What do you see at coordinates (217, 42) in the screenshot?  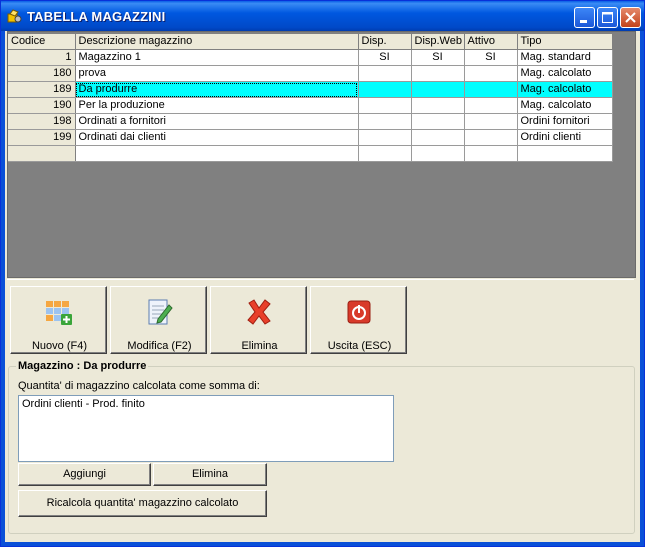 I see `column-header-descrizione: Descrizione magazzino` at bounding box center [217, 42].